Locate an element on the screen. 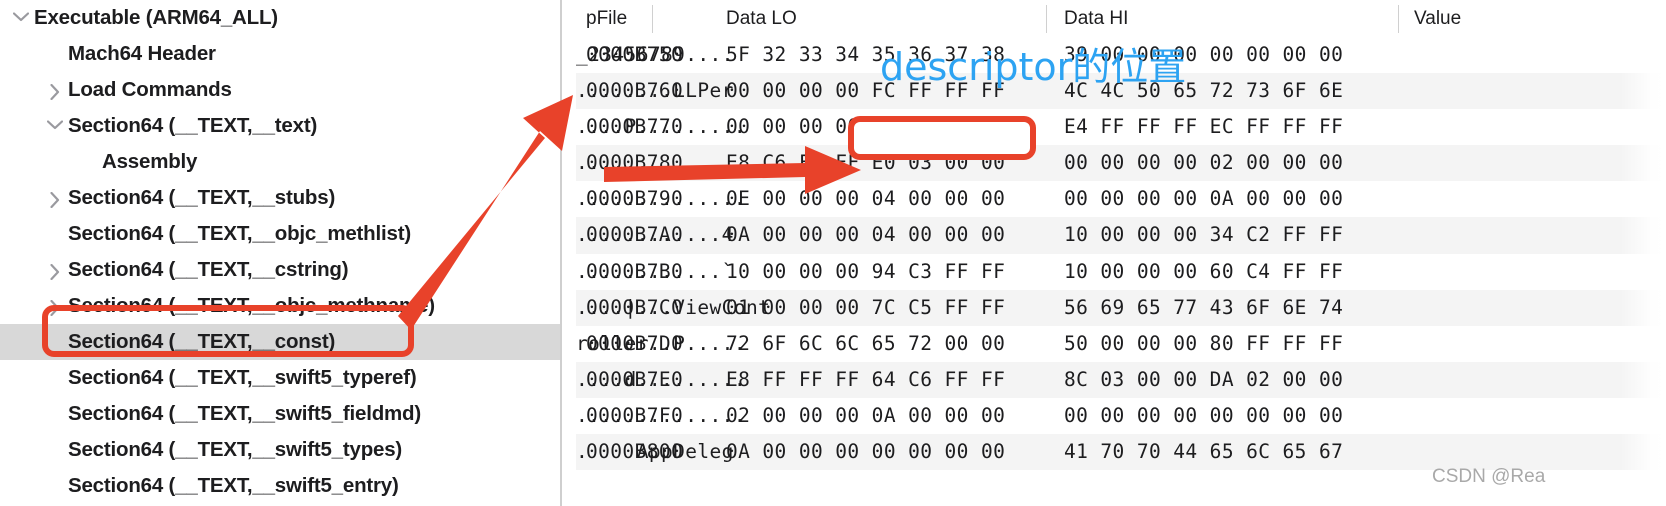 The height and width of the screenshot is (506, 1666). tree-item-label: Section64 (__TEXT,__swift5_fieldmd) is located at coordinates (245, 413).